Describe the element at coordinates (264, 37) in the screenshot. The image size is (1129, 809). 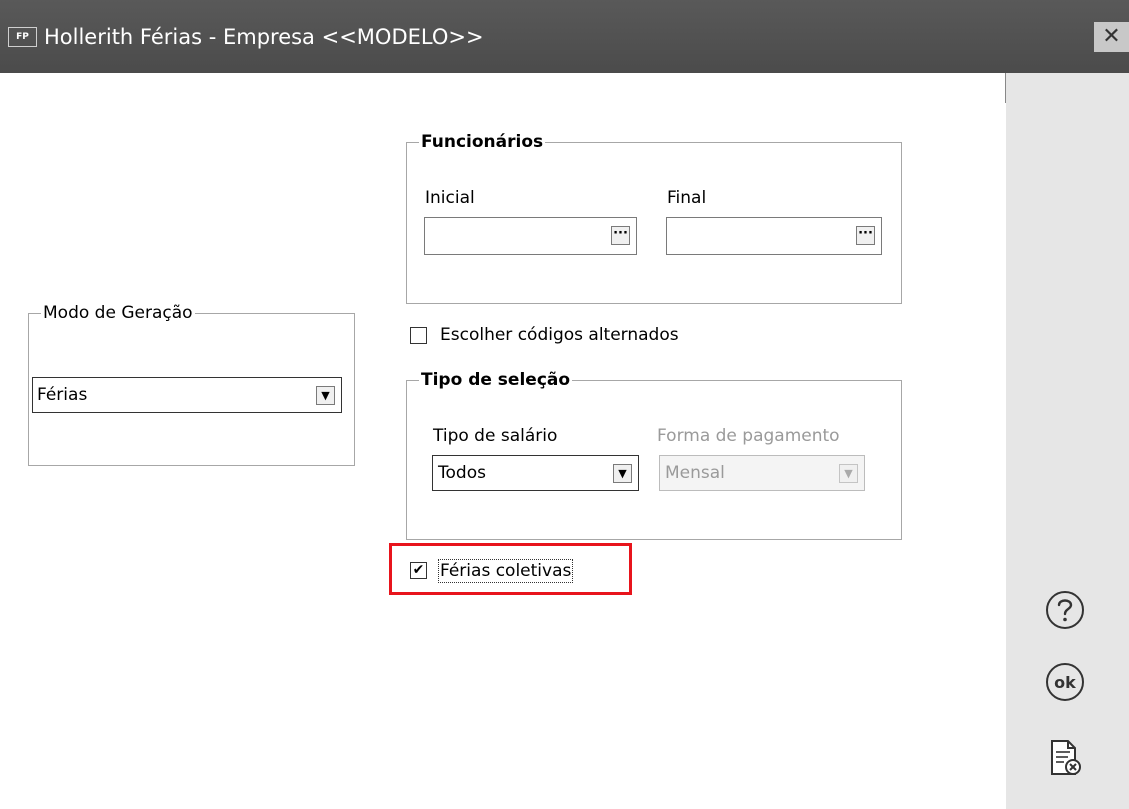
I see `window-title: Hollerith Férias - Empresa <<MODELO>>` at that location.